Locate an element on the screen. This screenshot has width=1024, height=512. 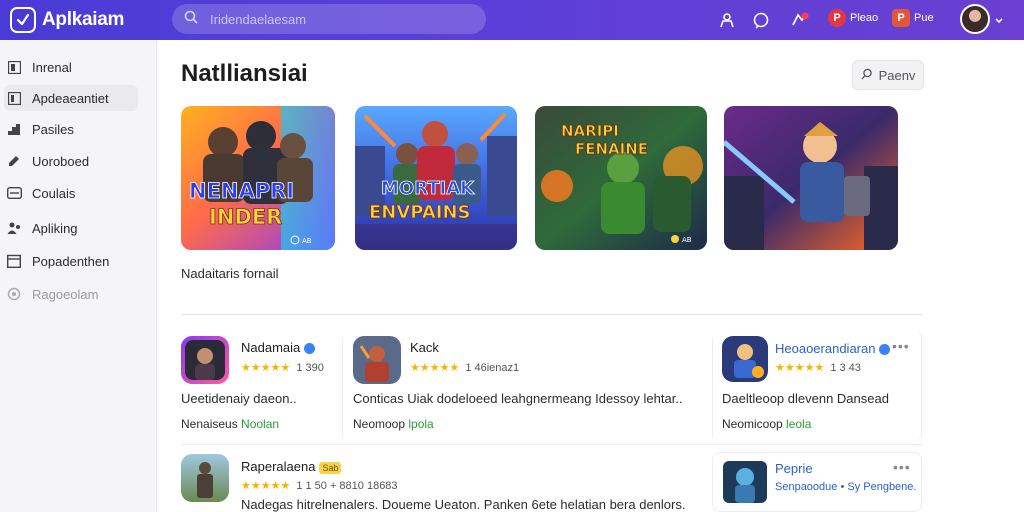
user-avatar is located at coordinates (975, 19).